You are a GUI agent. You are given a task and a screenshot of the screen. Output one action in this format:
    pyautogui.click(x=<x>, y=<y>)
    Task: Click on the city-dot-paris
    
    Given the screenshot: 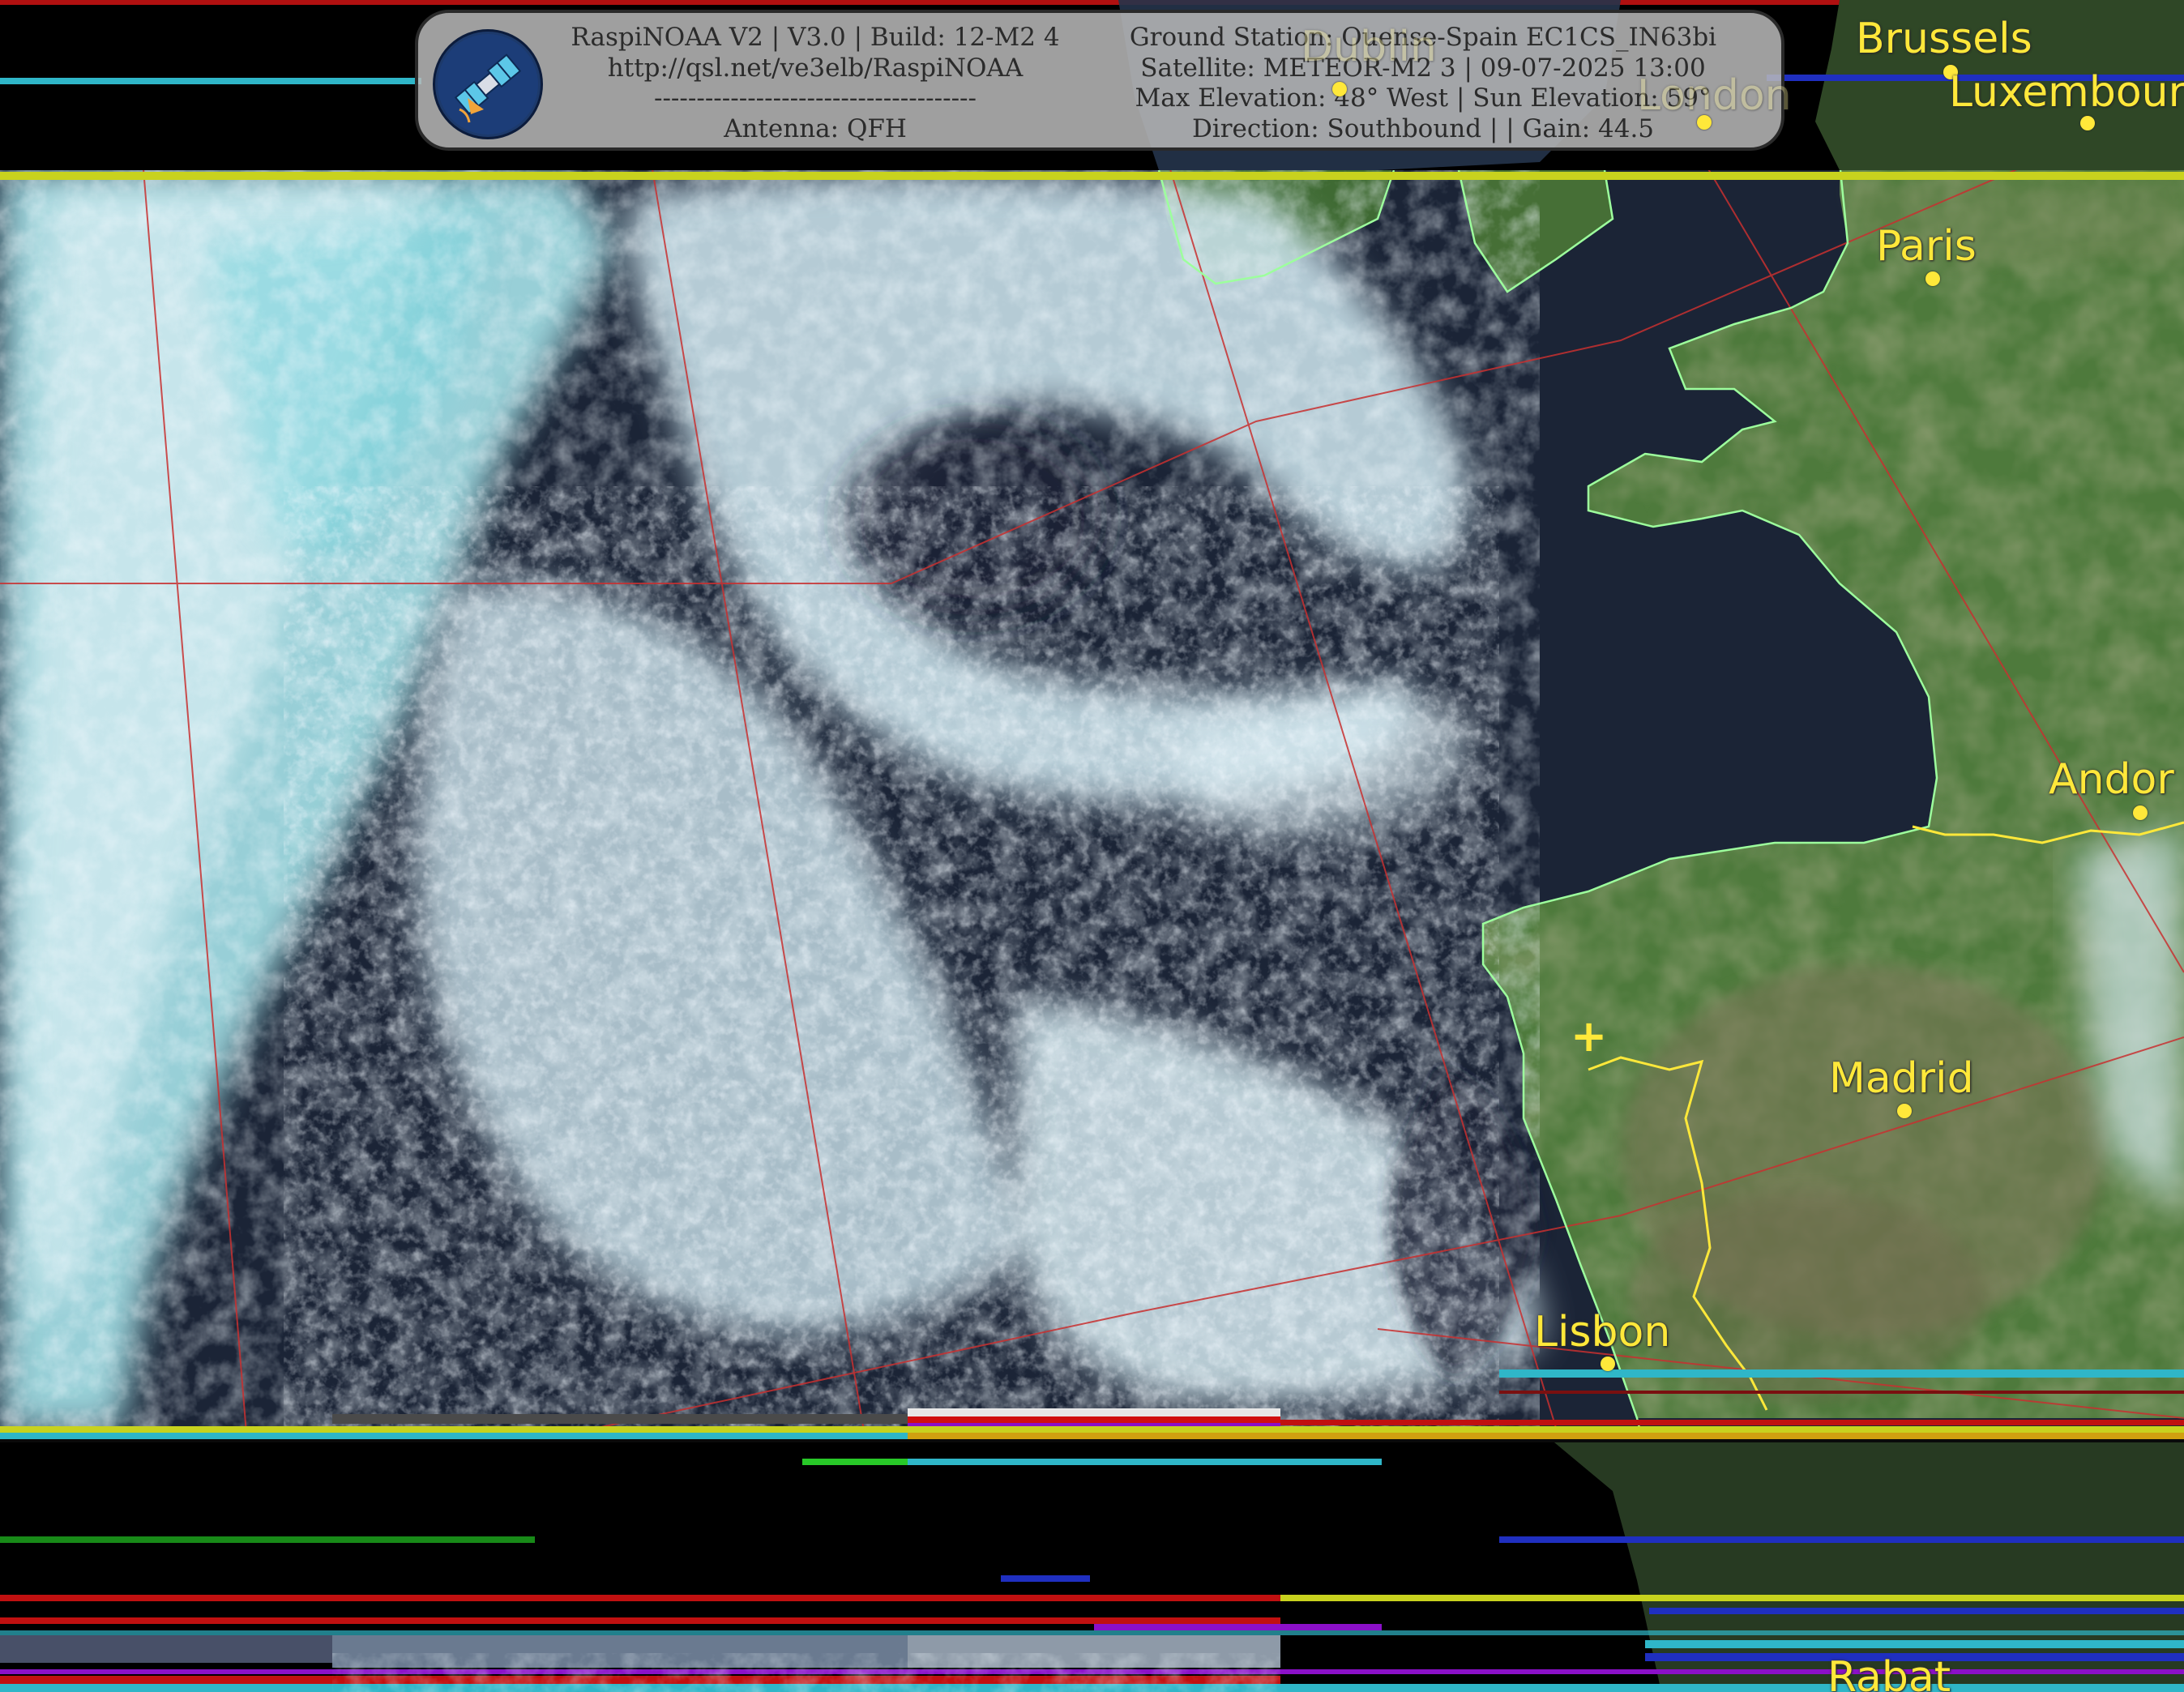 What is the action you would take?
    pyautogui.click(x=1933, y=278)
    